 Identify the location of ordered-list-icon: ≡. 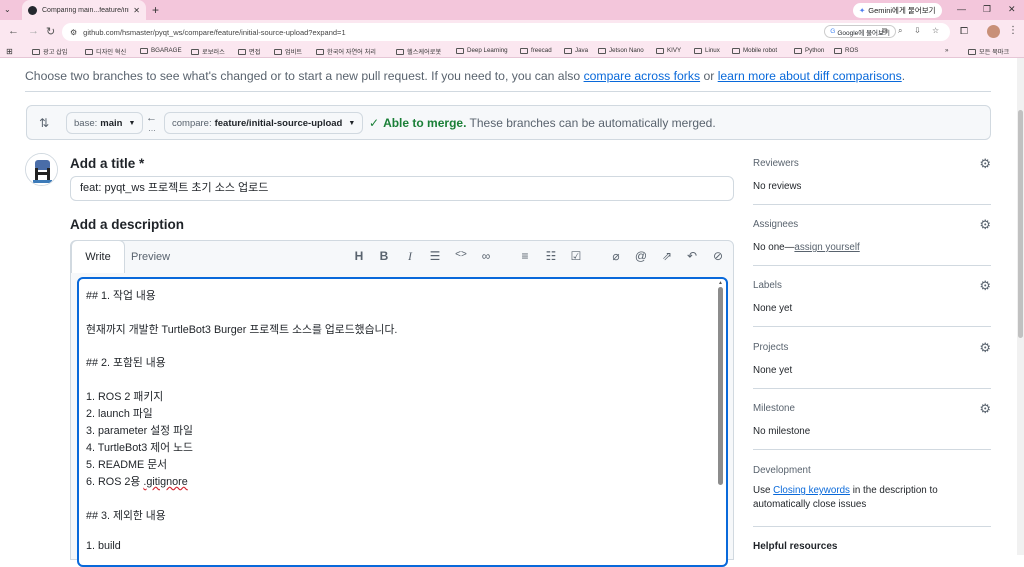
(525, 256).